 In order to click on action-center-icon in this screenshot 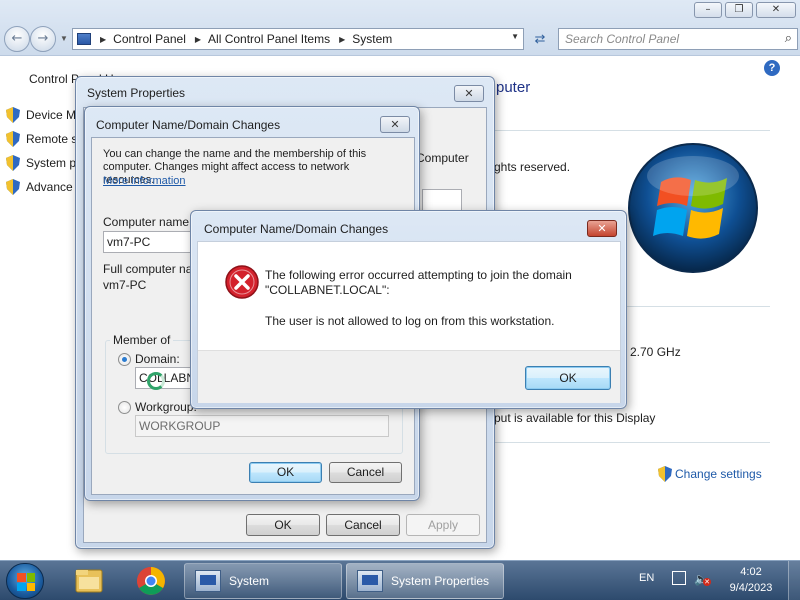, I will do `click(679, 578)`.